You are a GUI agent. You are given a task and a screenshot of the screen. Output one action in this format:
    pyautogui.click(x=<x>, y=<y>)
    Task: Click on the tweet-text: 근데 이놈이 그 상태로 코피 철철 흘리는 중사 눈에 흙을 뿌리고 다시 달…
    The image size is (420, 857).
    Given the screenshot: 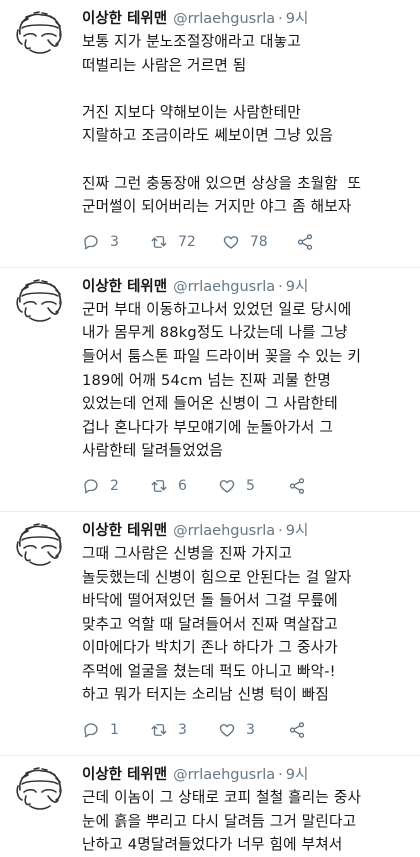 What is the action you would take?
    pyautogui.click(x=222, y=821)
    